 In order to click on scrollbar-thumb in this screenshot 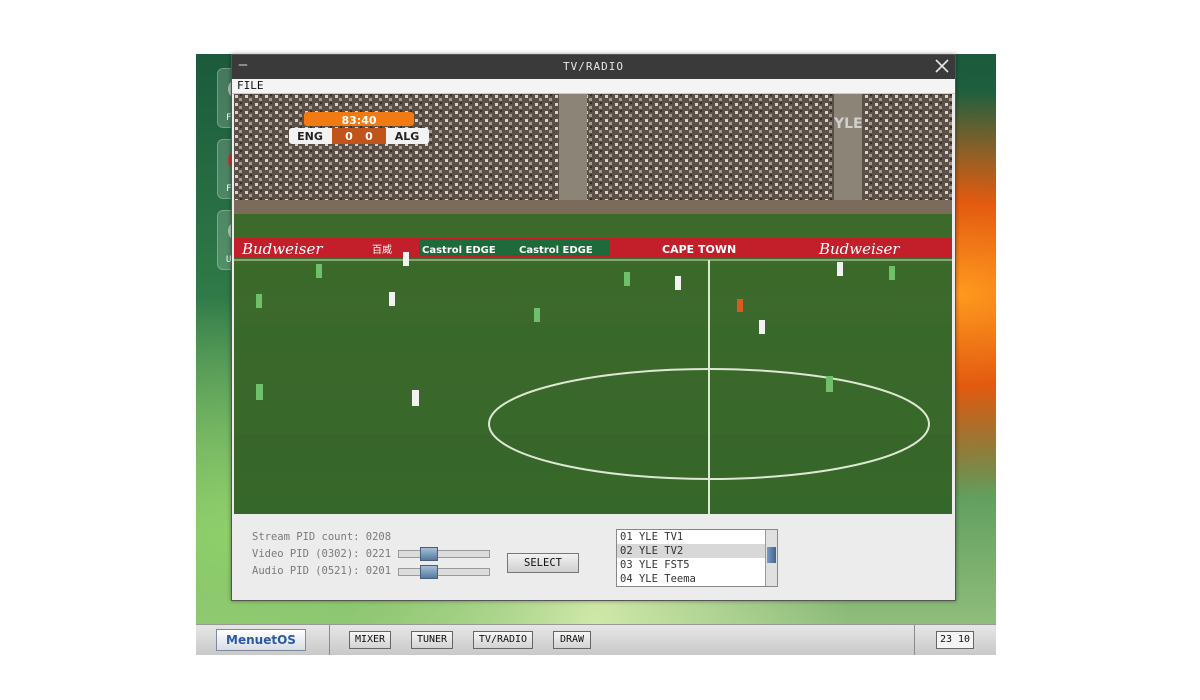, I will do `click(771, 555)`.